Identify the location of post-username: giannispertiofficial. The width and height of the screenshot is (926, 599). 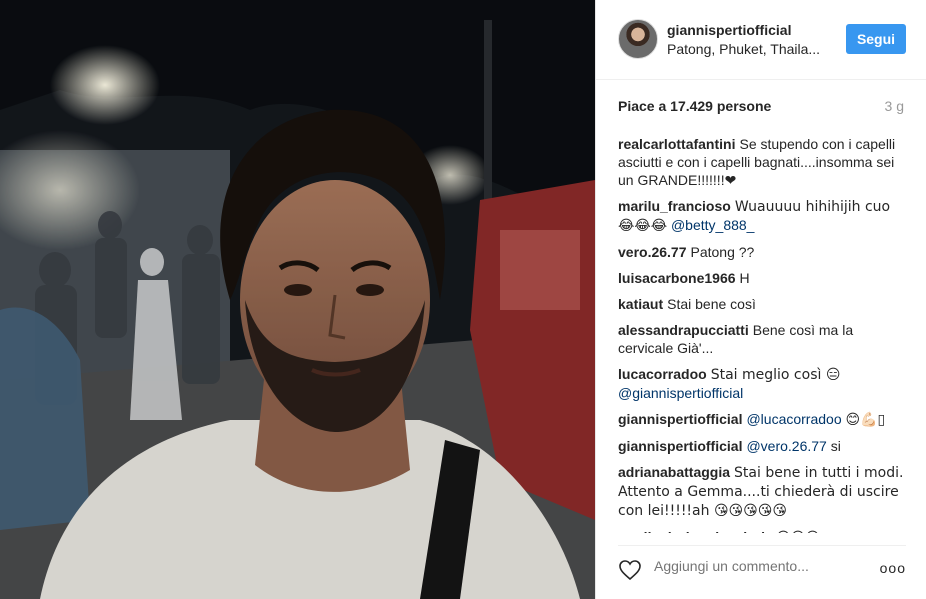
(729, 30).